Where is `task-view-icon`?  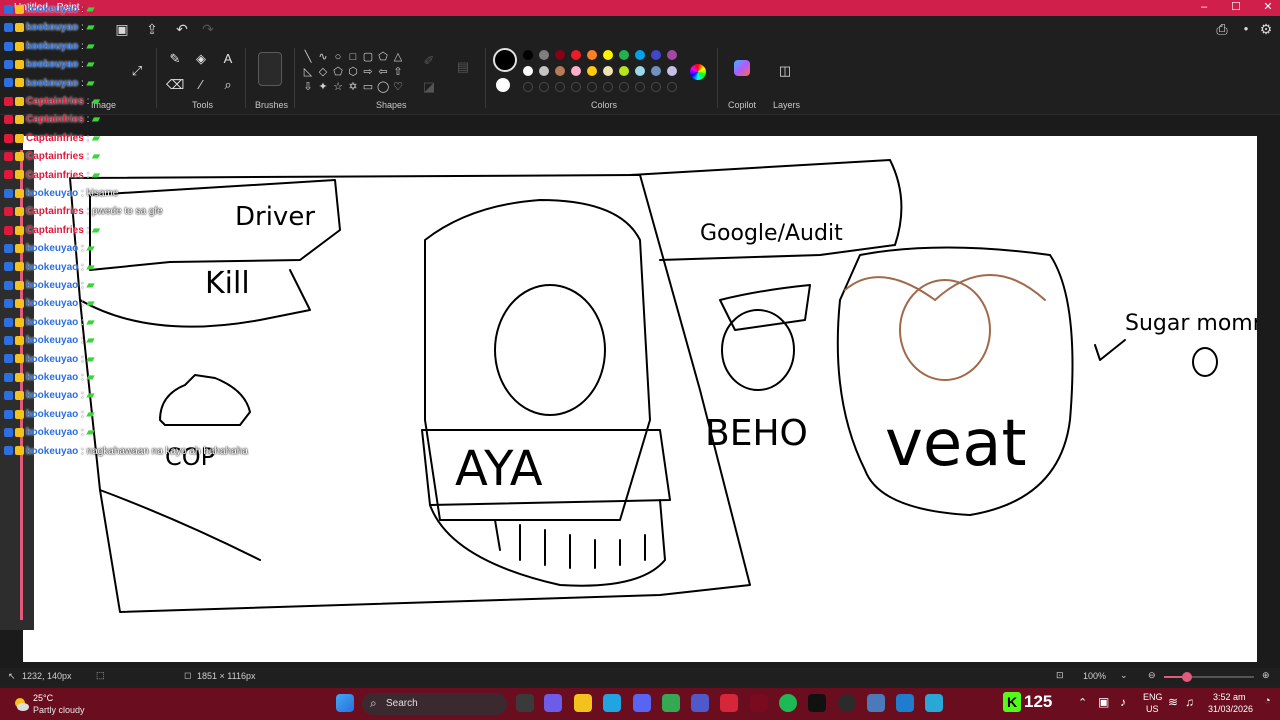 task-view-icon is located at coordinates (525, 703).